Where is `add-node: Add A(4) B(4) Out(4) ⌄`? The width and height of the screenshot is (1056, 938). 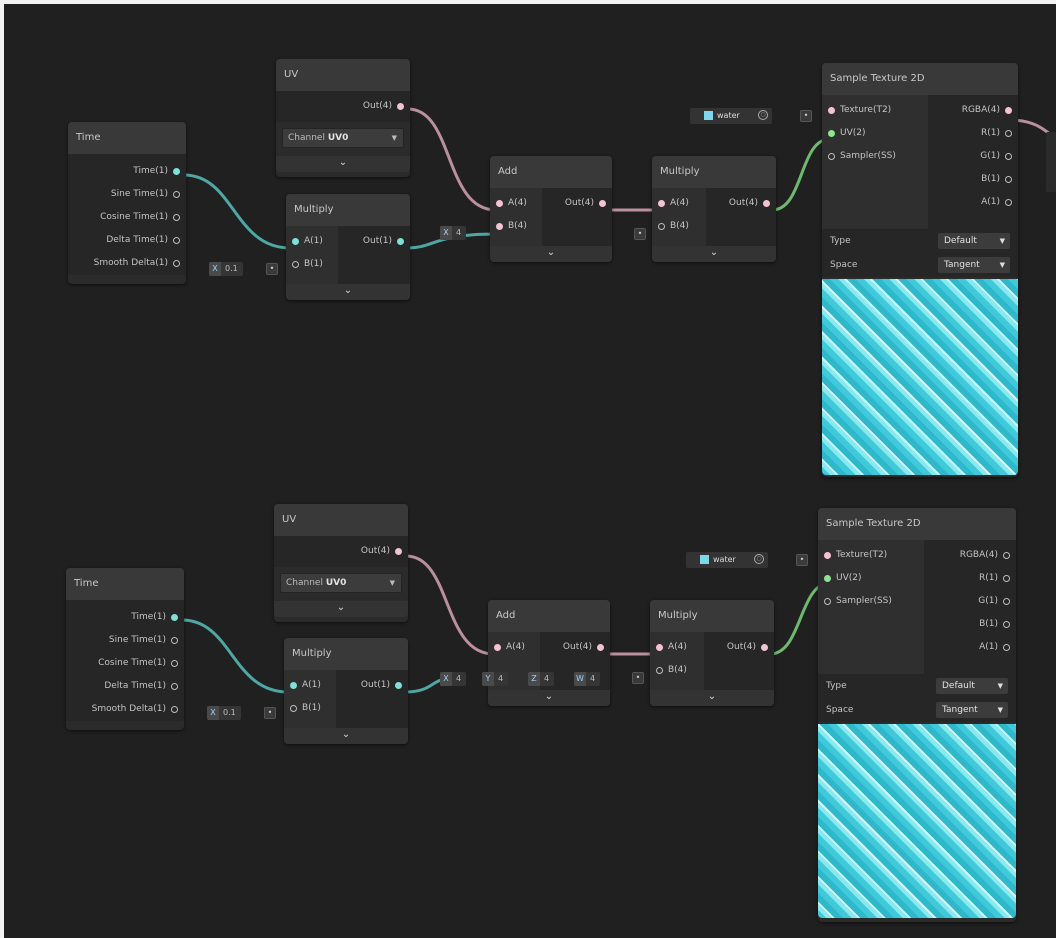
add-node: Add A(4) B(4) Out(4) ⌄ is located at coordinates (551, 209).